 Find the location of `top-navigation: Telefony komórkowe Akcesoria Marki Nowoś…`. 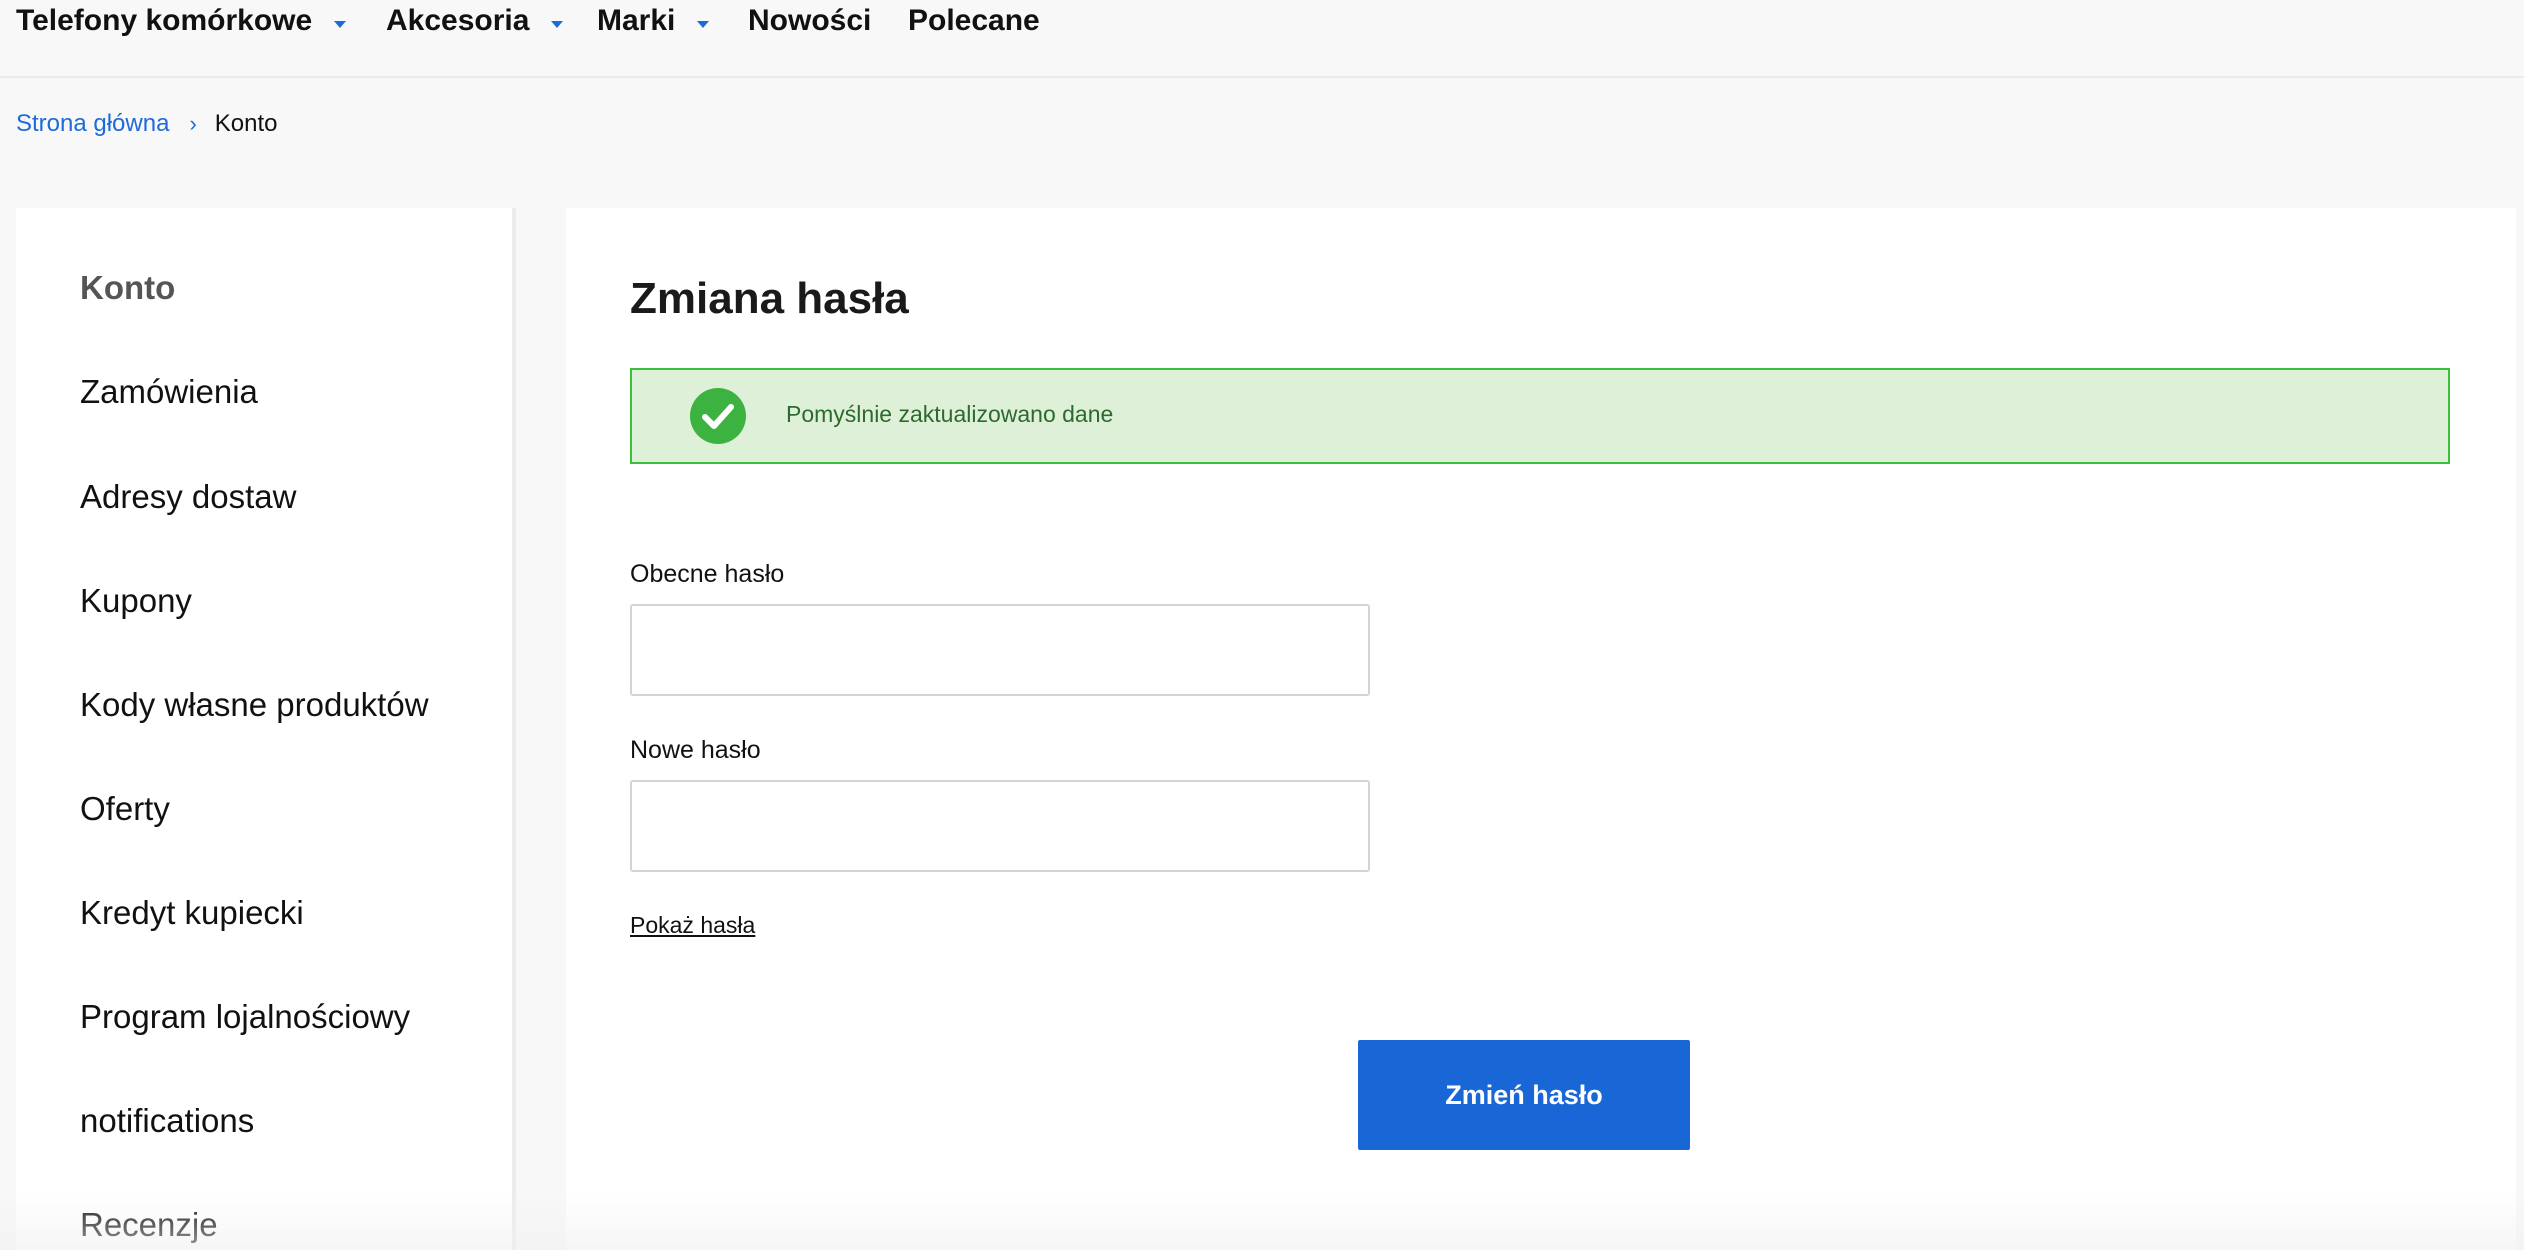

top-navigation: Telefony komórkowe Akcesoria Marki Nowoś… is located at coordinates (1262, 39).